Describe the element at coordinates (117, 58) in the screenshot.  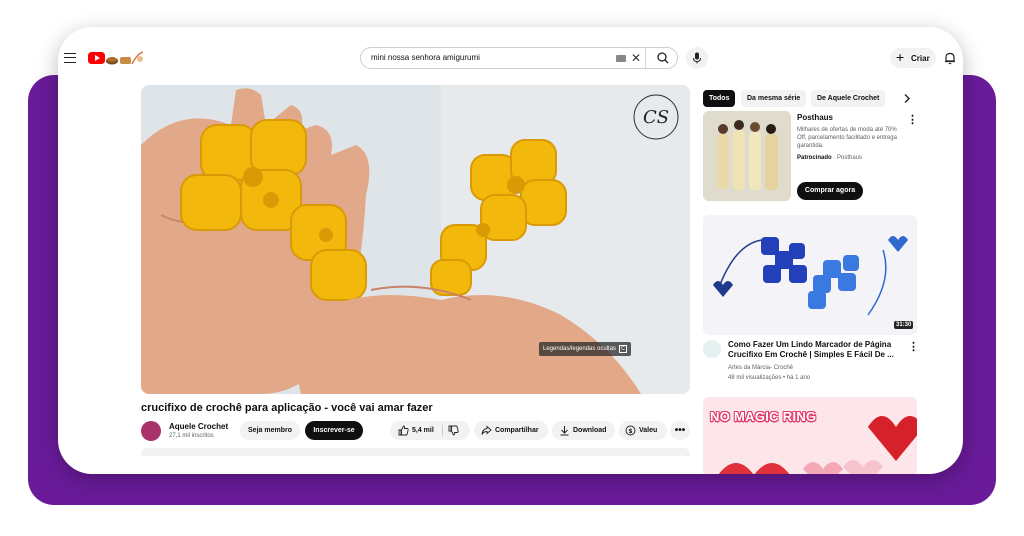
I see `youtube-logo-icon` at that location.